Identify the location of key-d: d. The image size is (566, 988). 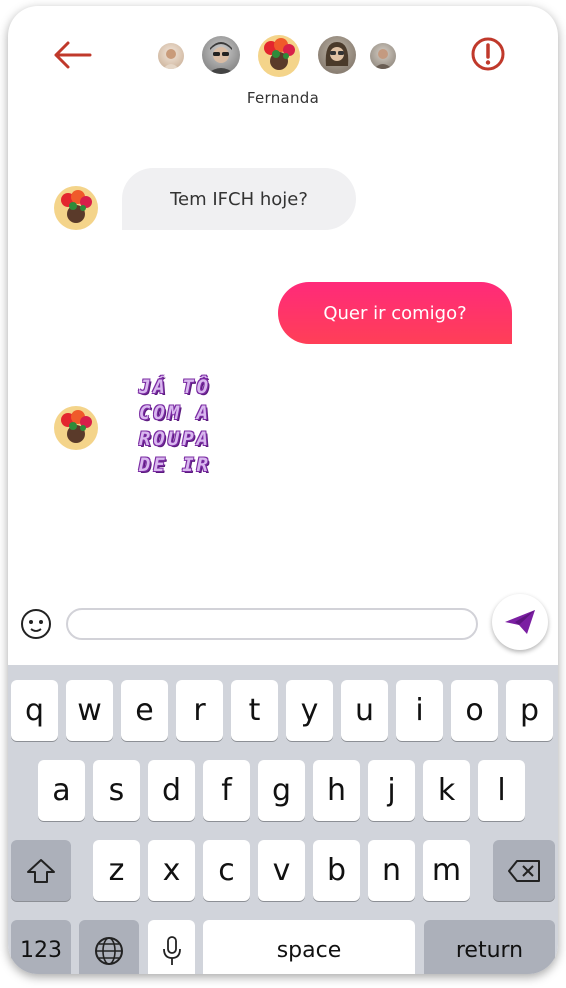
(171, 790).